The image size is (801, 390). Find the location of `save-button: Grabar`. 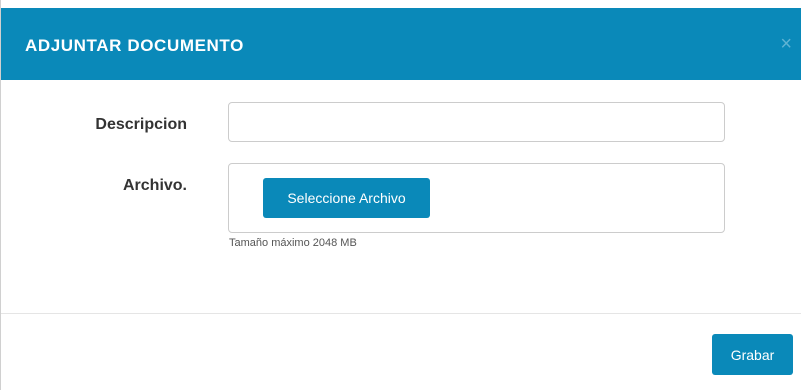

save-button: Grabar is located at coordinates (752, 354).